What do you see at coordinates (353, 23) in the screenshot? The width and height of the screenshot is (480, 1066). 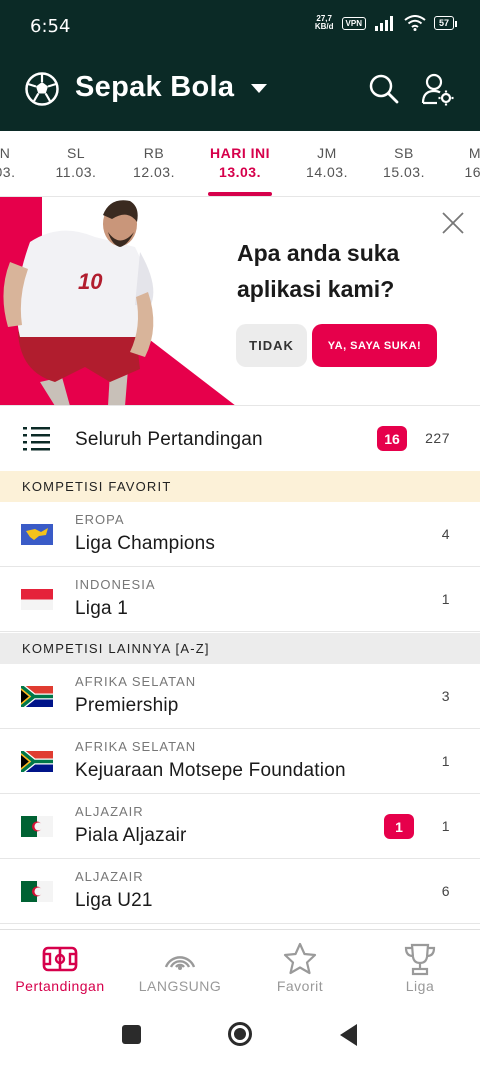 I see `vpn-icon: VPN` at bounding box center [353, 23].